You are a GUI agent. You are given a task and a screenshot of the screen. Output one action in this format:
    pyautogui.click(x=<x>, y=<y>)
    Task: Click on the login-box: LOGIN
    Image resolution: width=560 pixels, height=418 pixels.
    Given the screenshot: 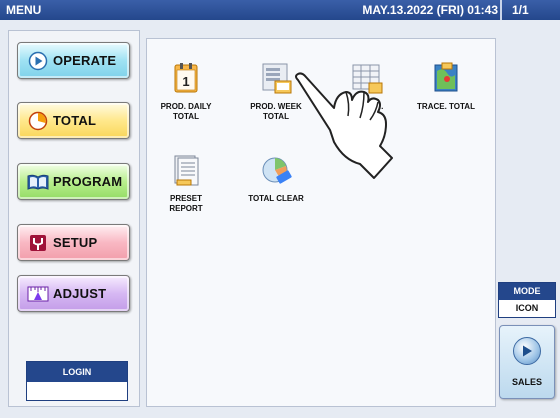 What is the action you would take?
    pyautogui.click(x=77, y=381)
    